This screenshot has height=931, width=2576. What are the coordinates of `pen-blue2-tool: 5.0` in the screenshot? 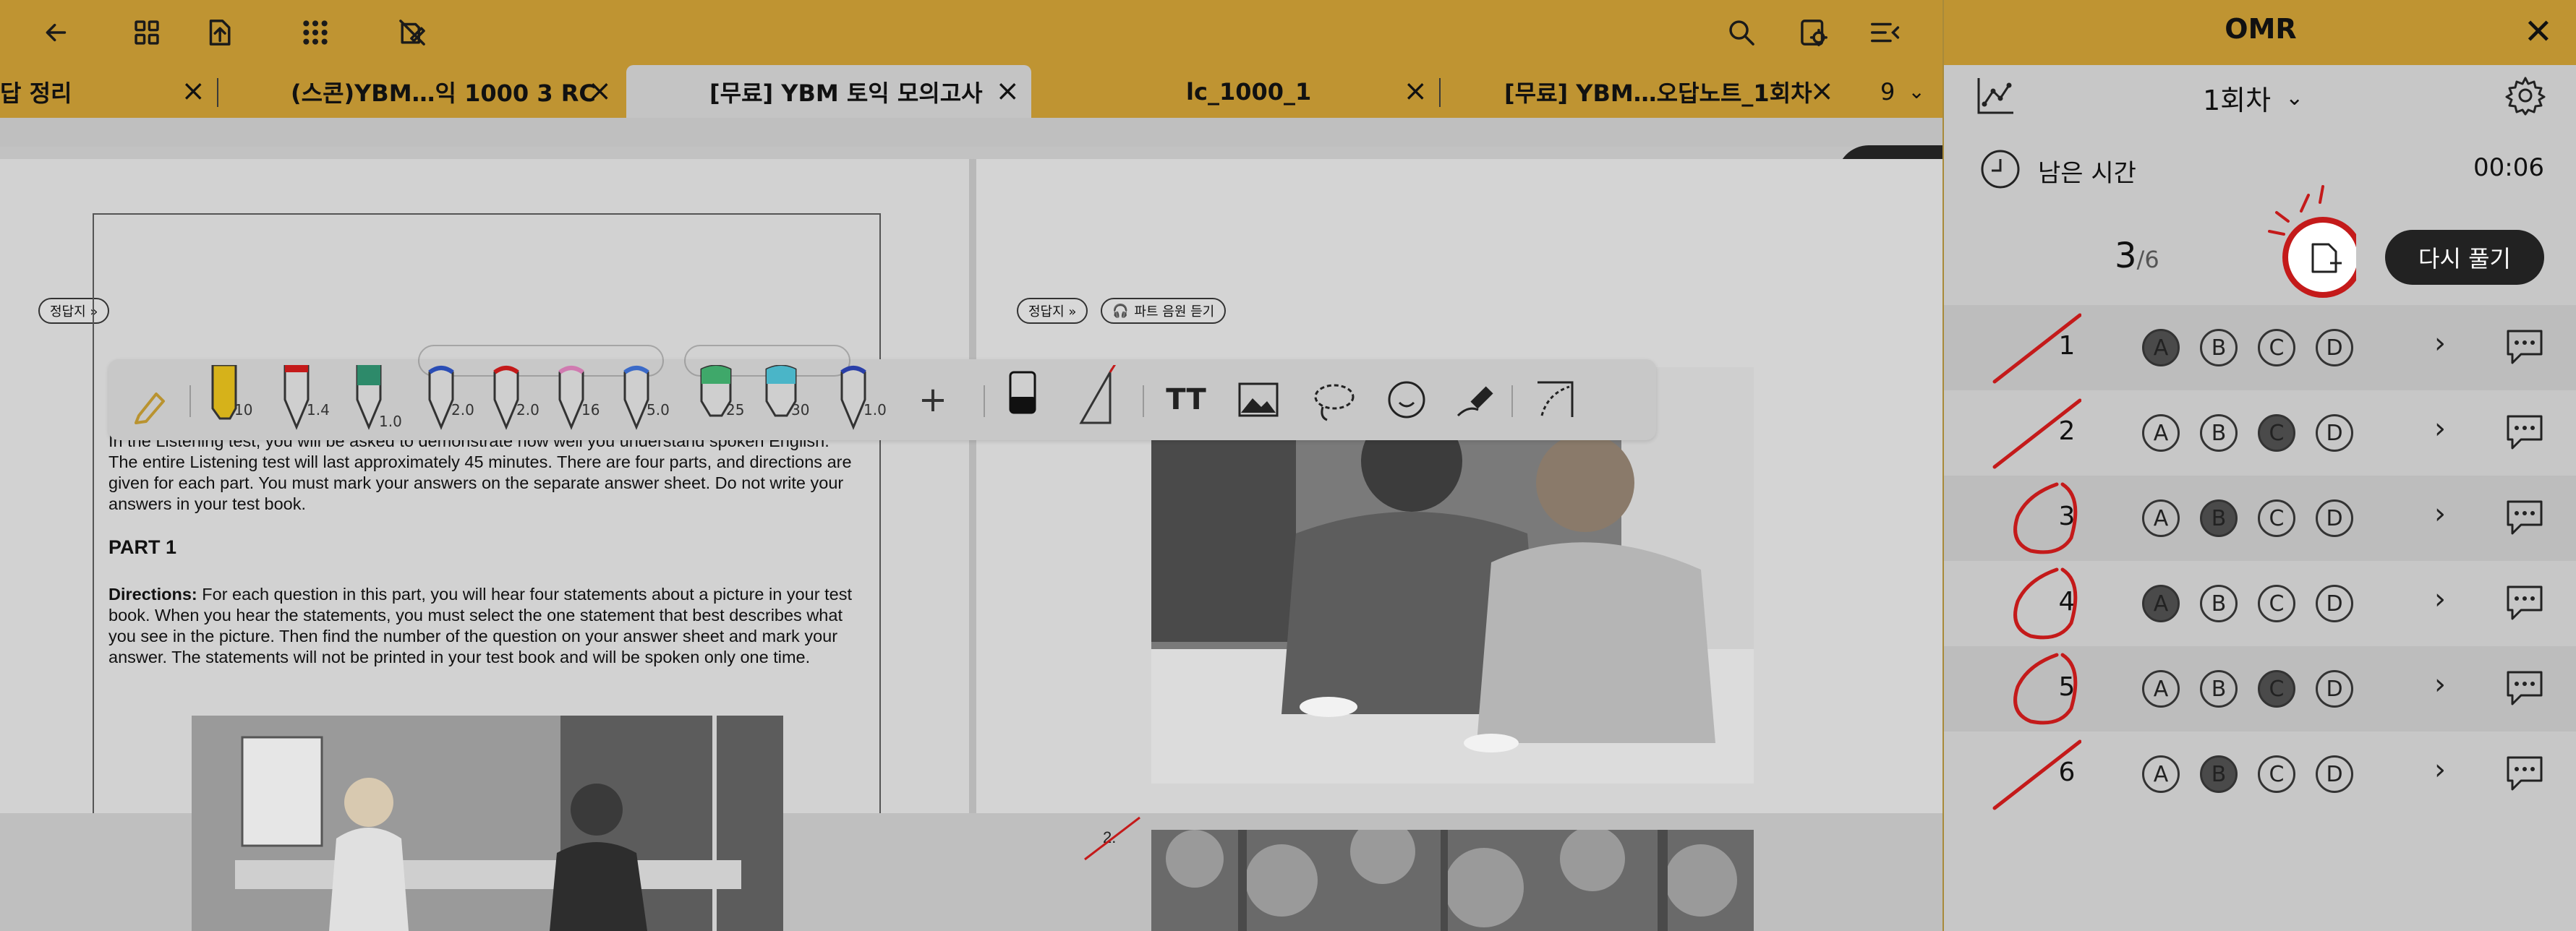 It's located at (644, 399).